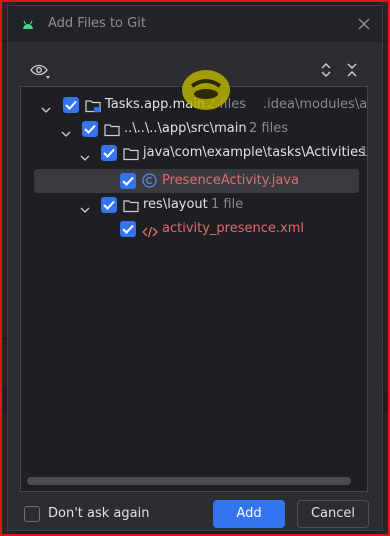 The image size is (390, 536). I want to click on tree-row-directory: ..\..\..\app\src\main 2 files, so click(194, 129).